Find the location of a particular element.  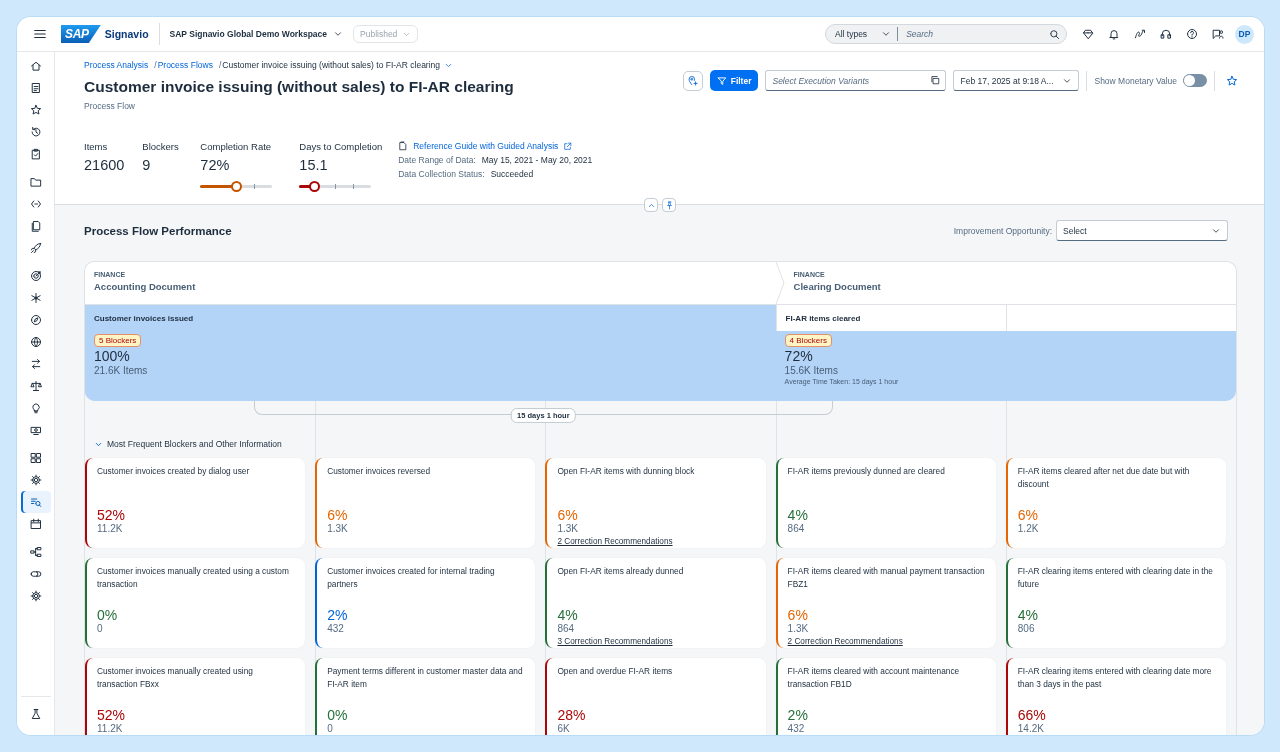

type-select: All types is located at coordinates (862, 34).